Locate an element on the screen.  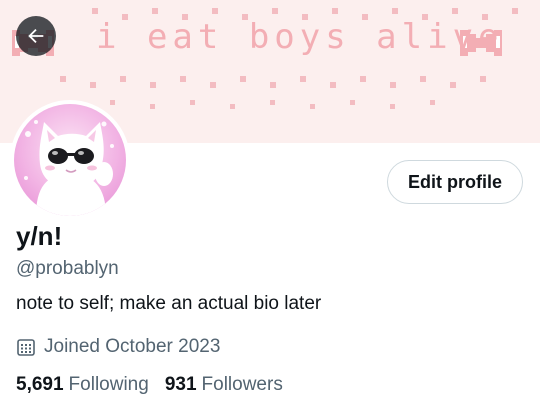
cat-avatar-image is located at coordinates (70, 160).